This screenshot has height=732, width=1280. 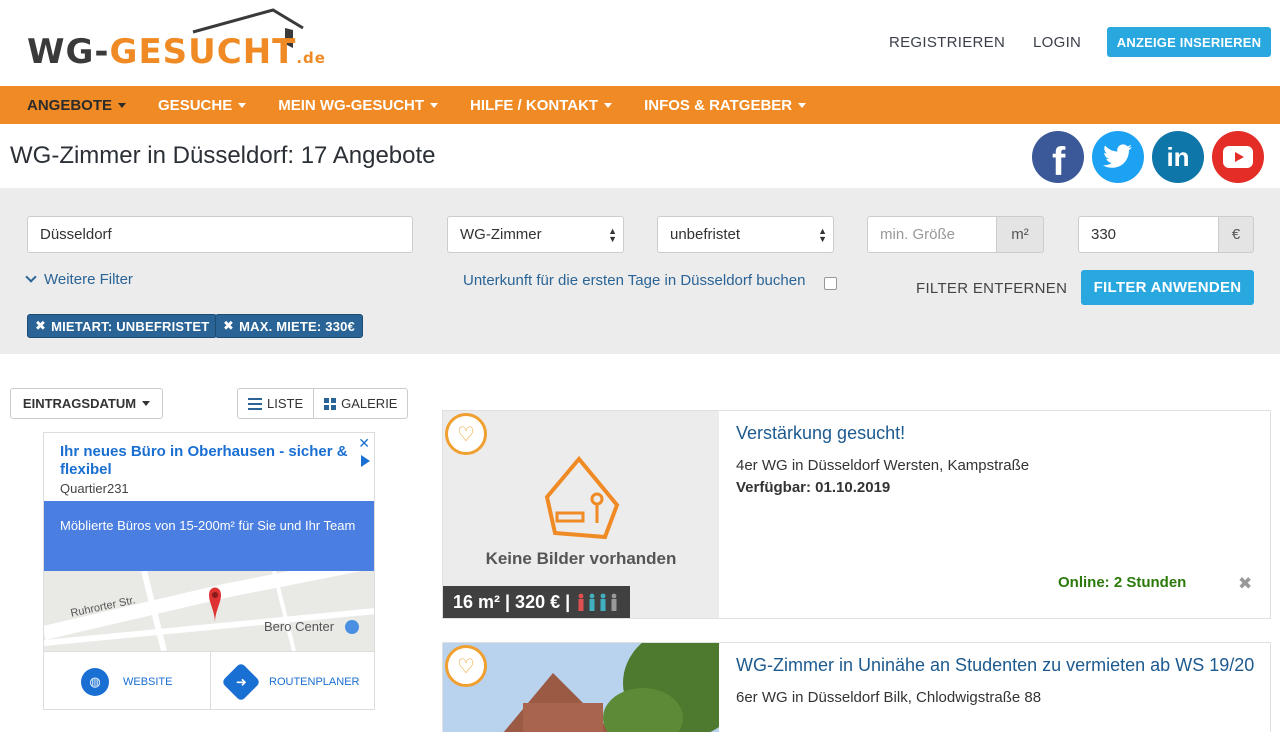 I want to click on linkedin-glyph: in, so click(x=1178, y=156).